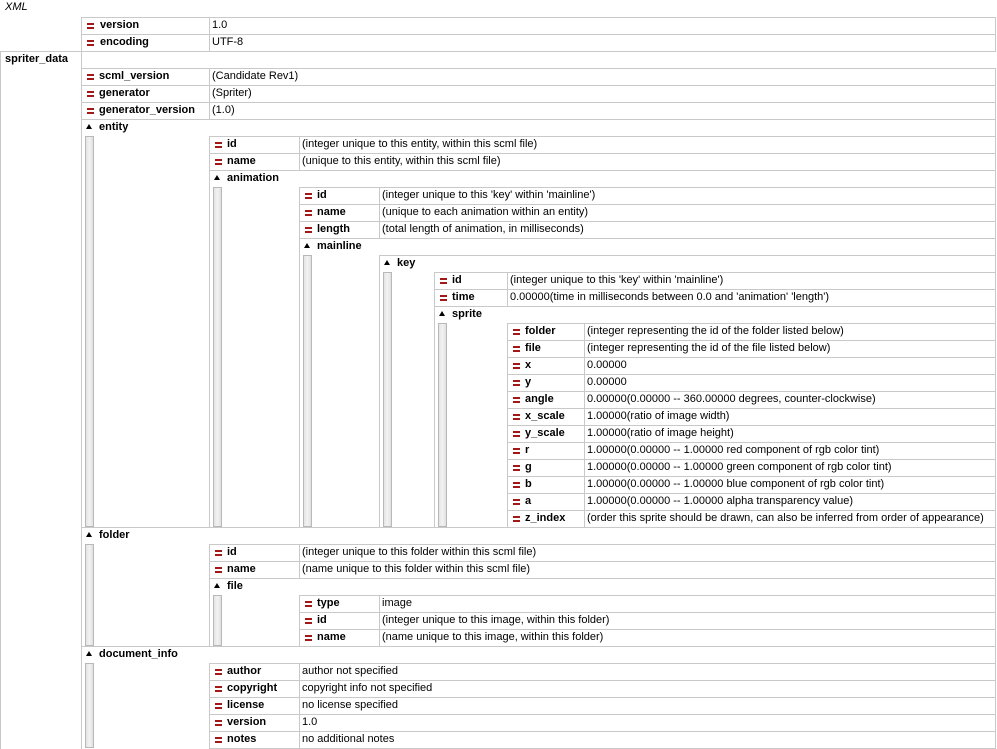 The height and width of the screenshot is (749, 997). What do you see at coordinates (540, 331) in the screenshot?
I see `attribute-name: folder` at bounding box center [540, 331].